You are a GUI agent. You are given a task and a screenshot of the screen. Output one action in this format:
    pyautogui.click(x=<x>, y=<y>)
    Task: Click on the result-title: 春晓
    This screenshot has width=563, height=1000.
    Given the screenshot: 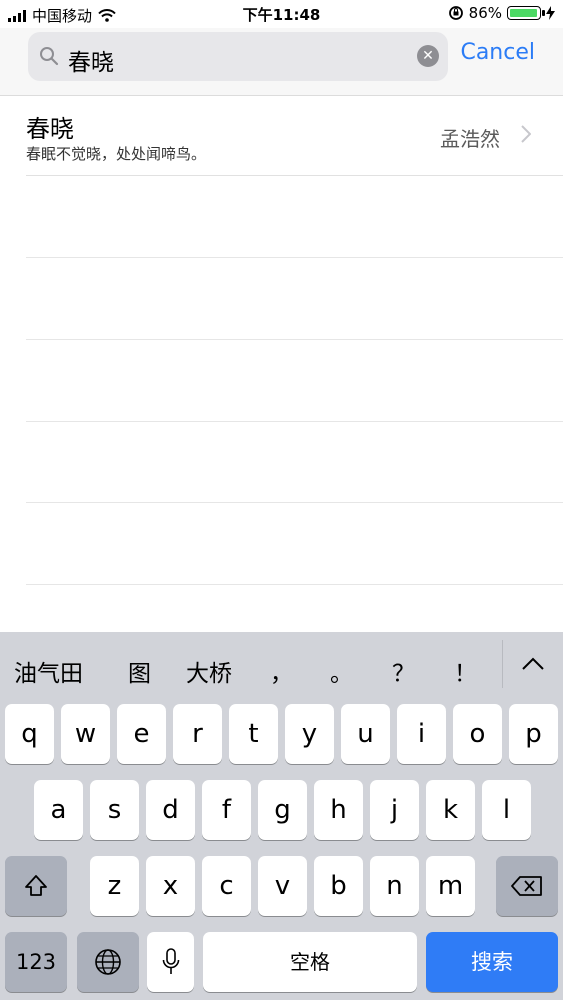 What is the action you would take?
    pyautogui.click(x=50, y=129)
    